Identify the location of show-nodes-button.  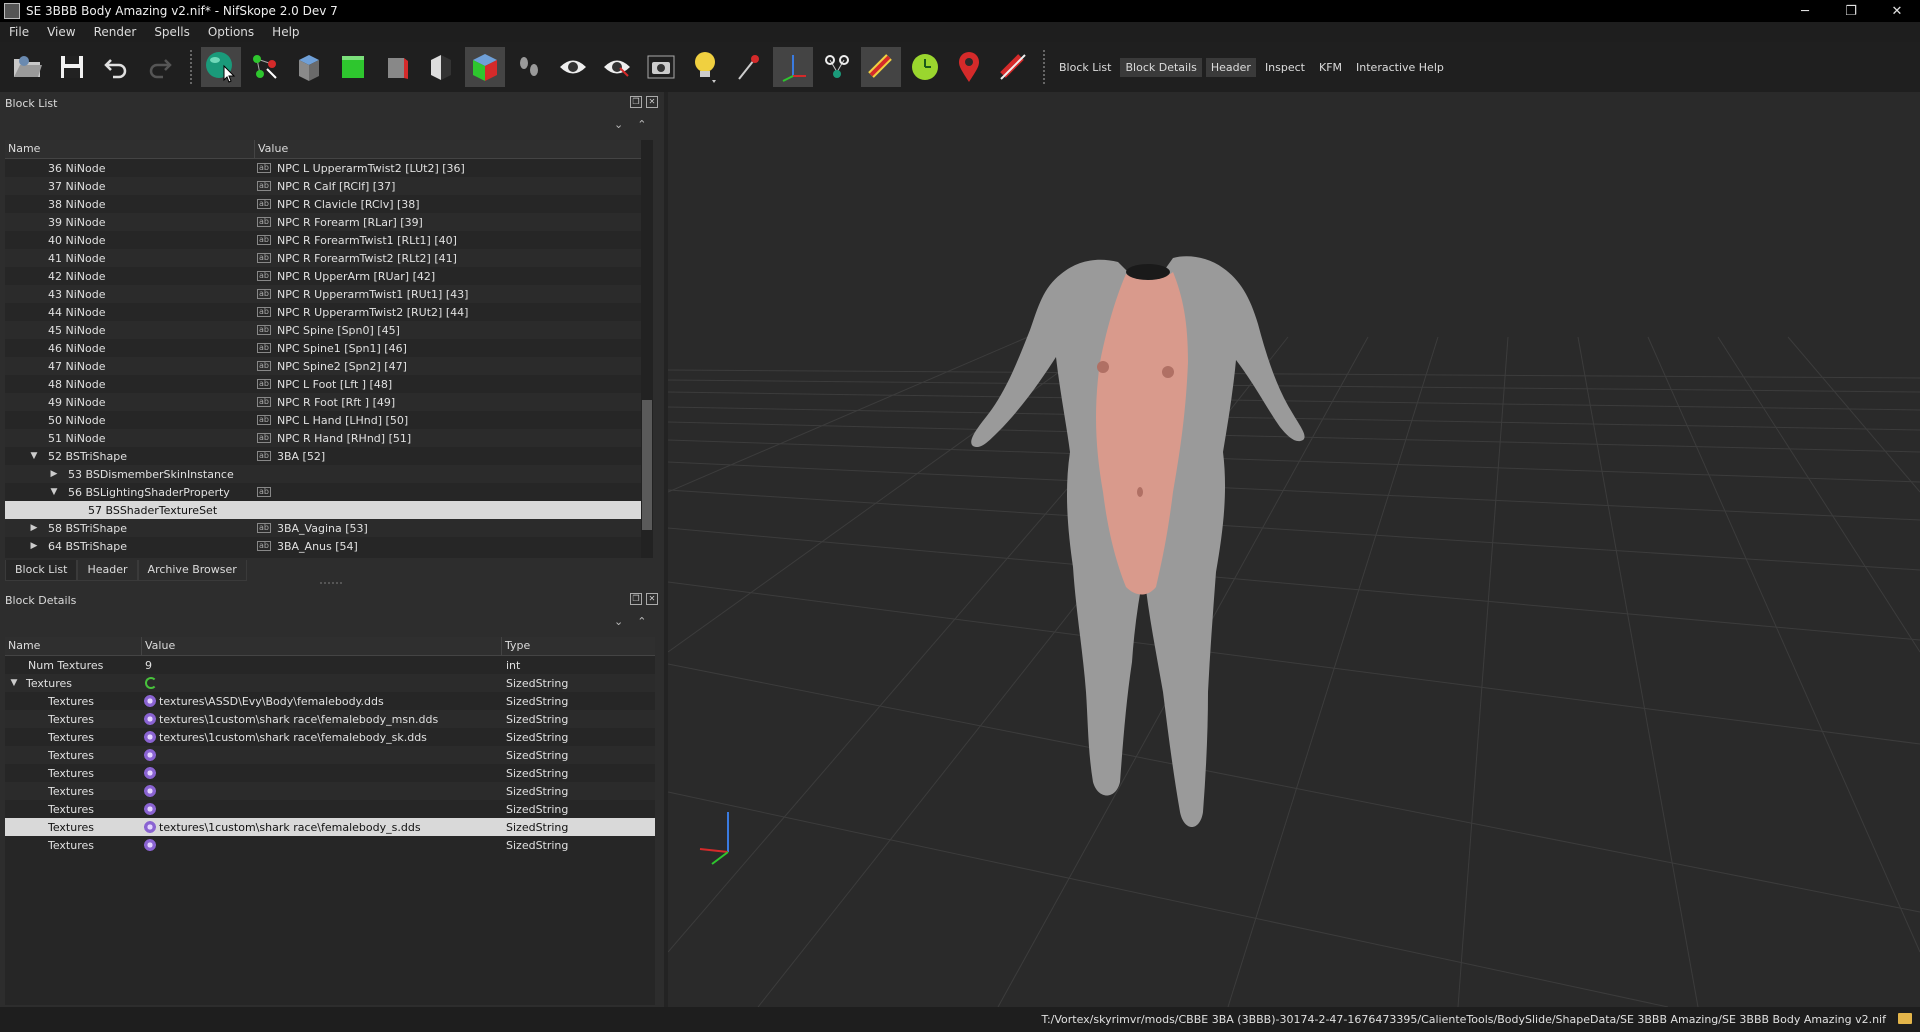
(793, 67).